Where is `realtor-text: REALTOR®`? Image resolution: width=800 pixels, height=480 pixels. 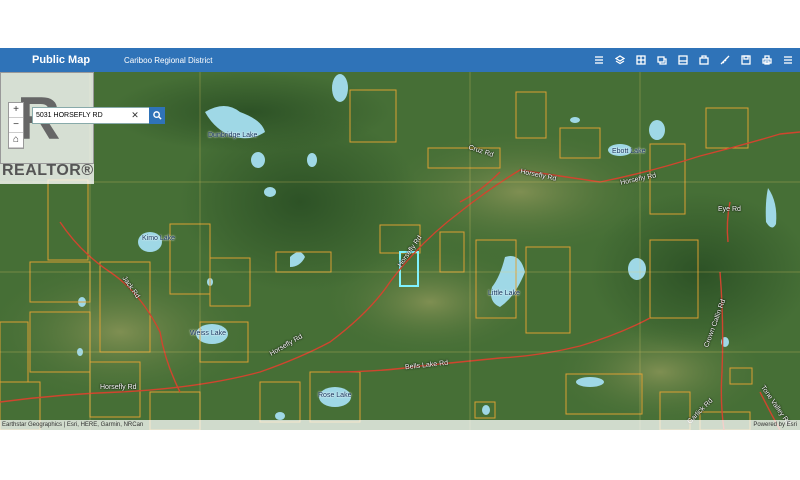
realtor-text: REALTOR® is located at coordinates (48, 170).